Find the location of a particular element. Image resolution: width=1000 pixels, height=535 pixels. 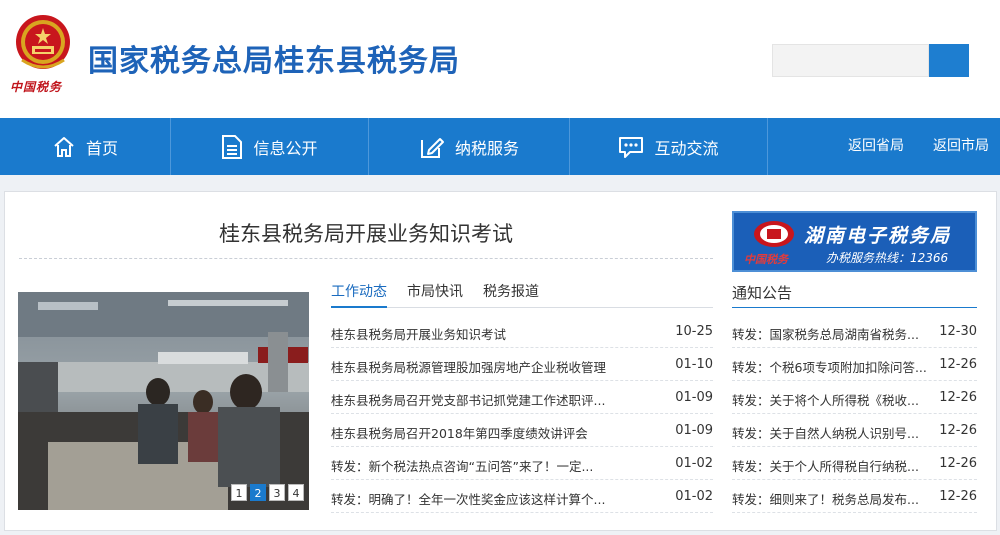

back-to-province-link: 返回省局 is located at coordinates (876, 146).